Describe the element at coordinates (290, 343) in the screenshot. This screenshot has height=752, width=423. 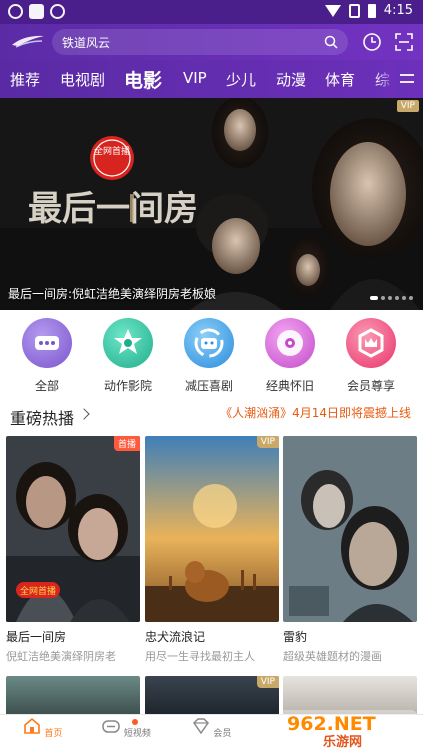
I see `disc-icon` at that location.